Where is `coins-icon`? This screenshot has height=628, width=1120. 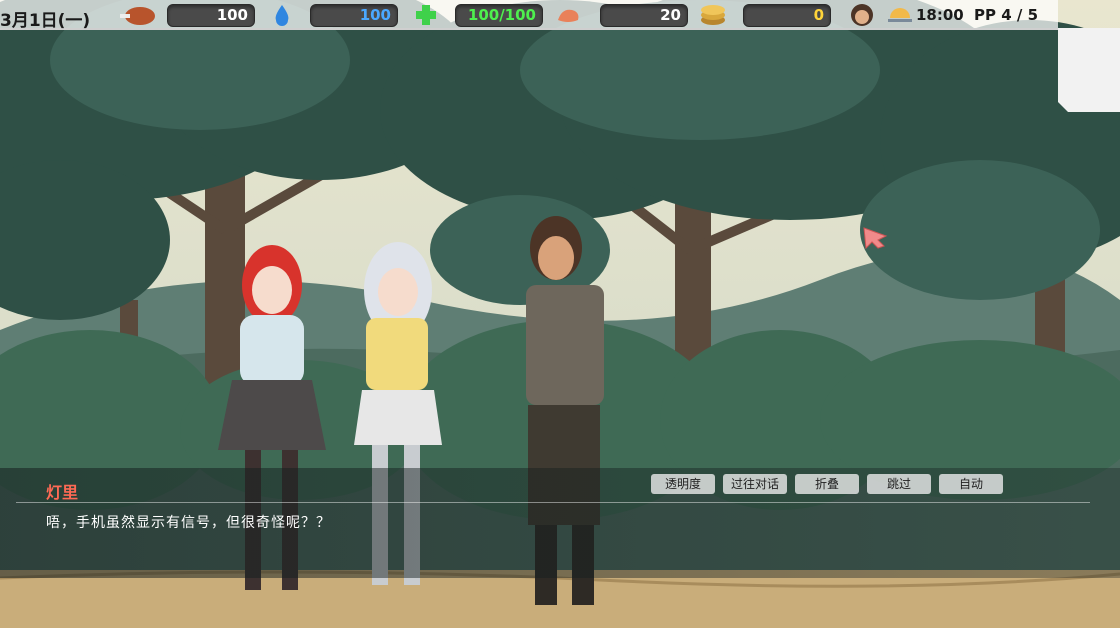
coins-icon is located at coordinates (713, 15).